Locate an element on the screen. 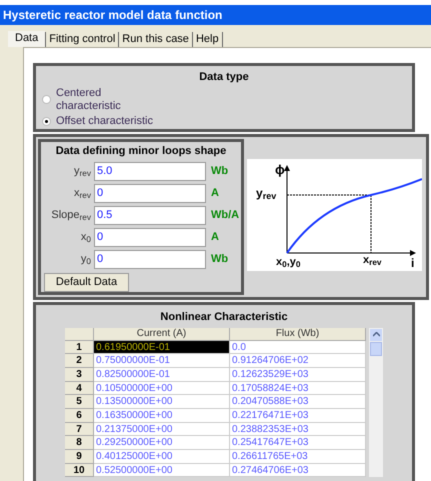  table-cell: 0.29250000E+00 is located at coordinates (162, 443).